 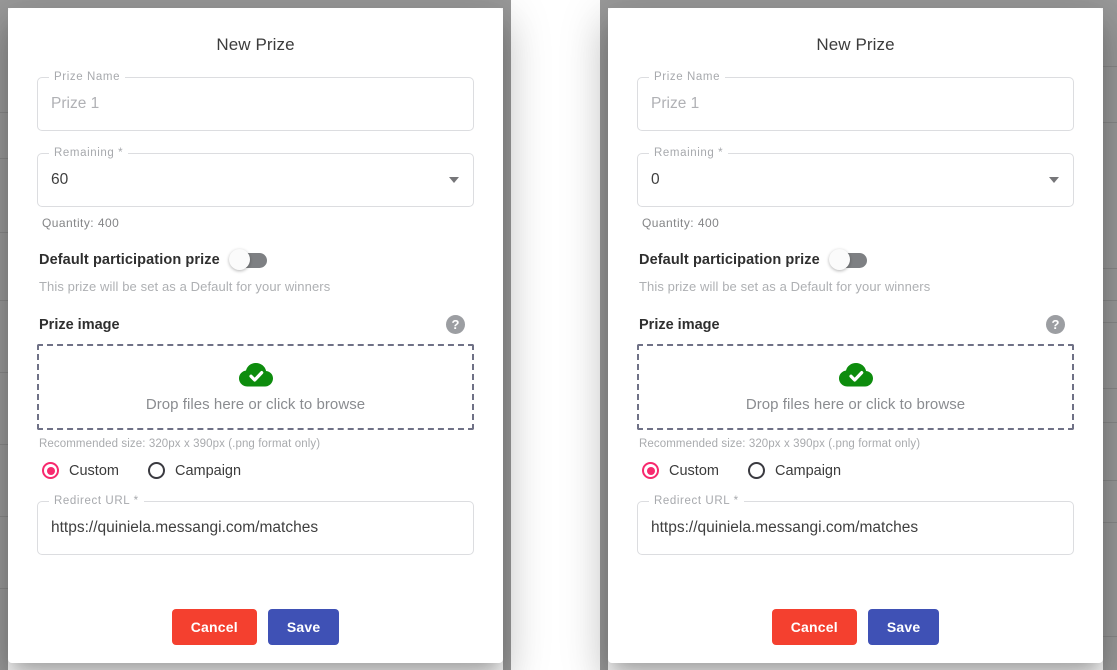 What do you see at coordinates (655, 179) in the screenshot?
I see `remaining-value: 0` at bounding box center [655, 179].